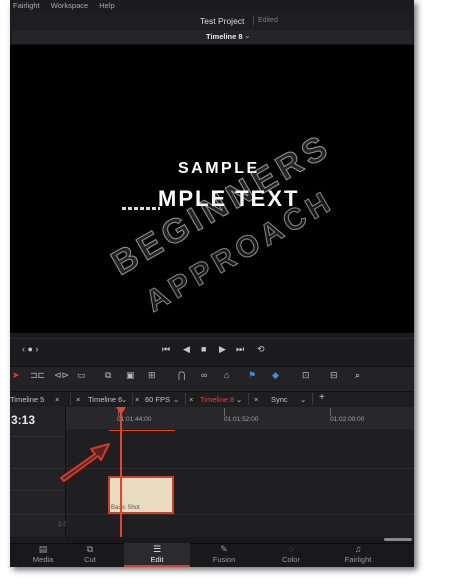  Describe the element at coordinates (357, 375) in the screenshot. I see `zoom-custom-icon: ⌕` at that location.